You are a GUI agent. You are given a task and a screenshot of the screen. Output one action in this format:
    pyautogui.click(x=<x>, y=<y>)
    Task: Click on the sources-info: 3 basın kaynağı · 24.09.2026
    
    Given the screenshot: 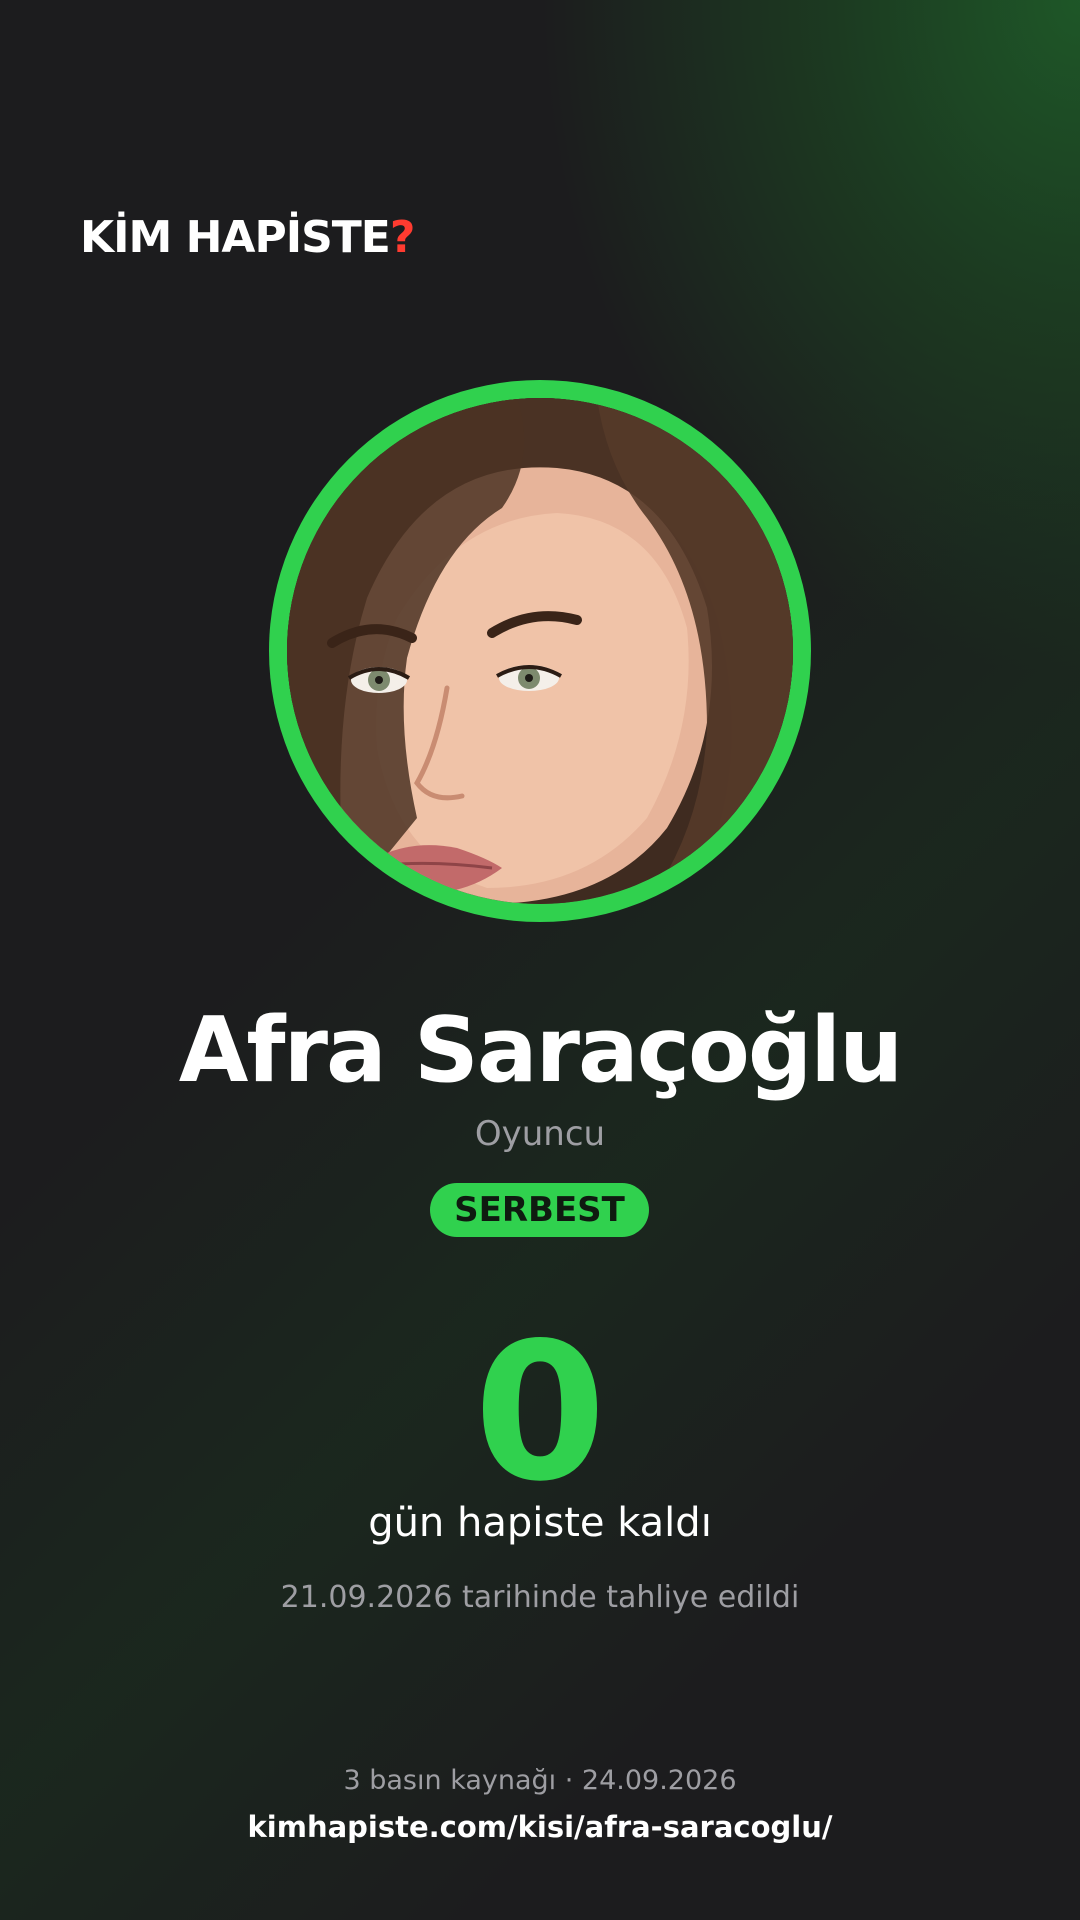 What is the action you would take?
    pyautogui.click(x=540, y=1780)
    